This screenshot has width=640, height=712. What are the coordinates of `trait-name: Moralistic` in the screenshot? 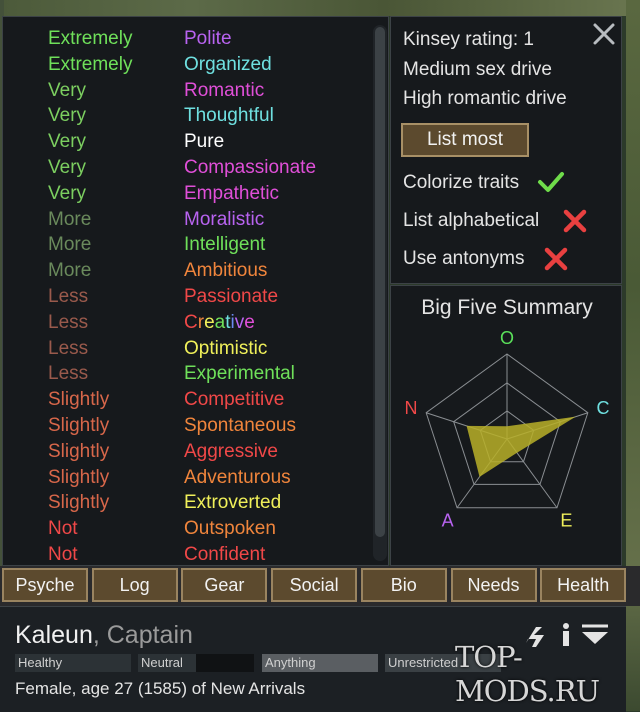 It's located at (224, 219).